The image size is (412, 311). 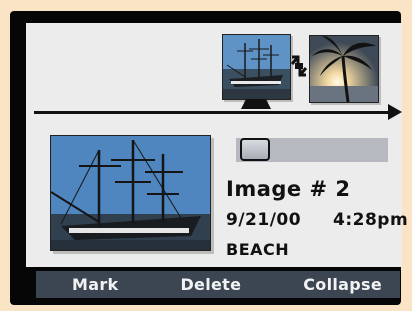 I want to click on mark-button: Mark, so click(x=95, y=284).